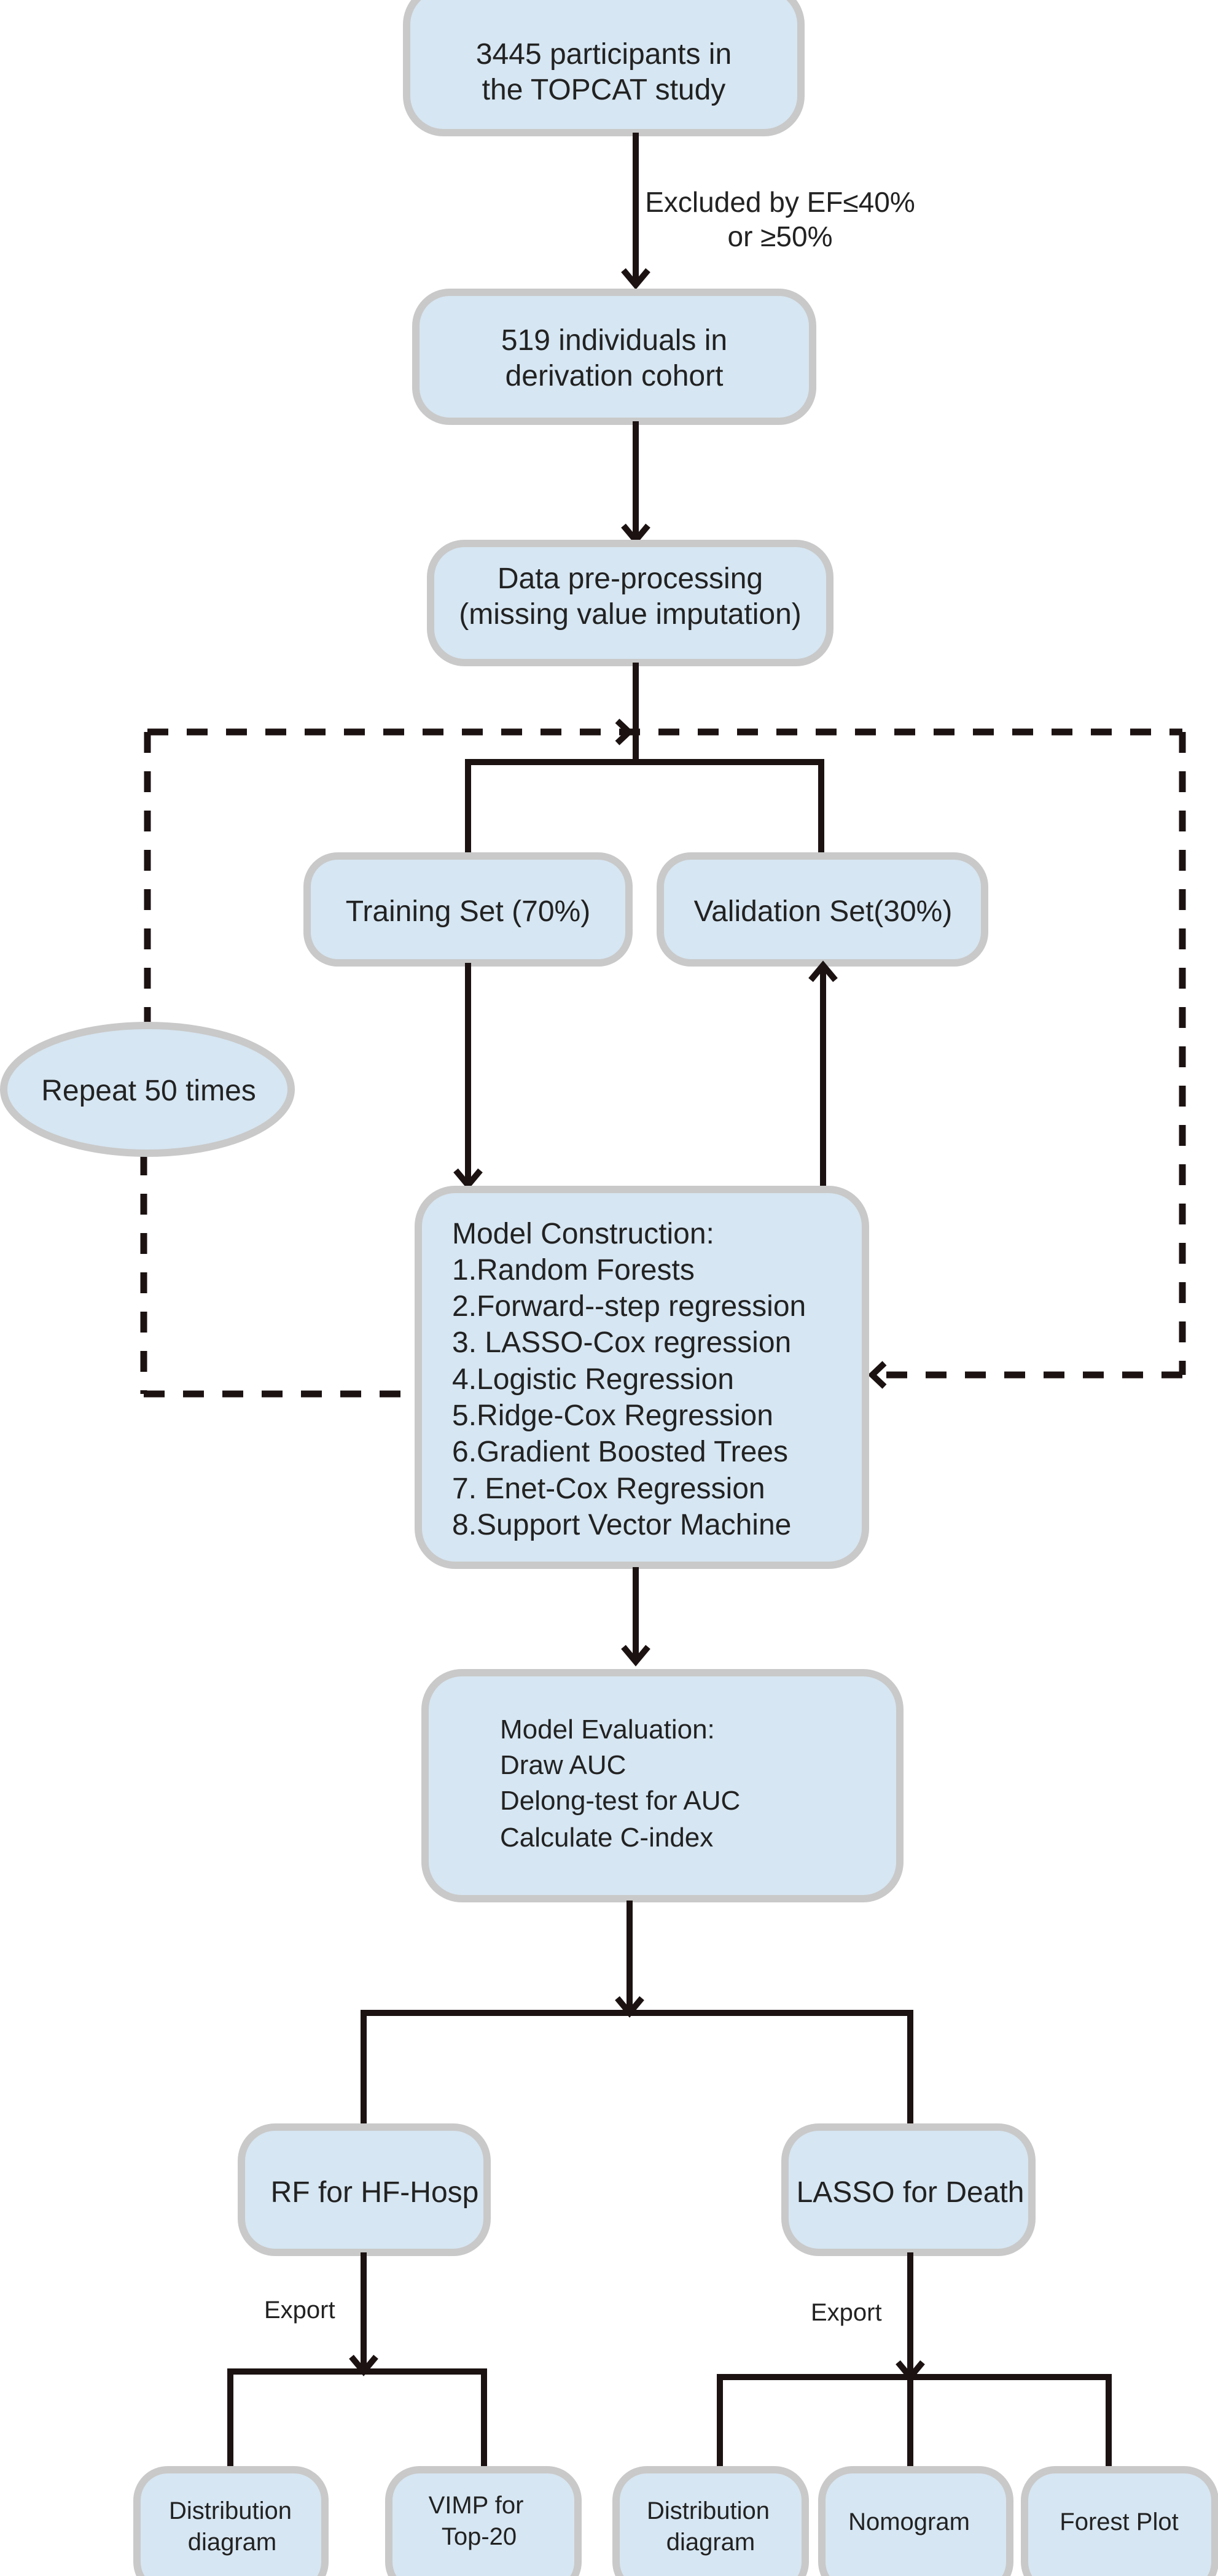  Describe the element at coordinates (299, 2310) in the screenshot. I see `rf-export-label: Export` at that location.